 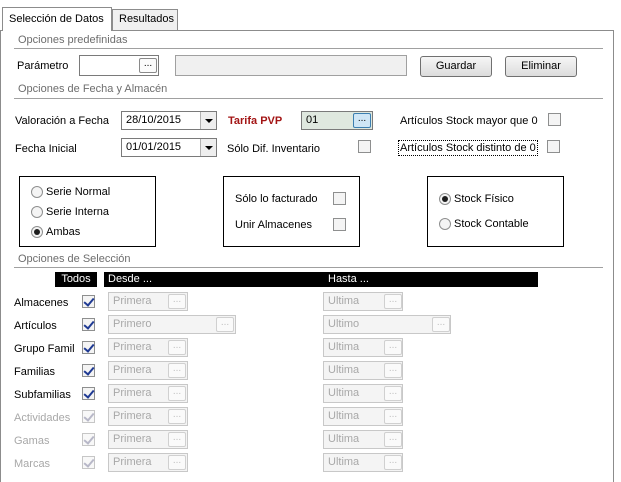 What do you see at coordinates (208, 147) in the screenshot?
I see `fecha-inicial-dropdown-arrow-icon` at bounding box center [208, 147].